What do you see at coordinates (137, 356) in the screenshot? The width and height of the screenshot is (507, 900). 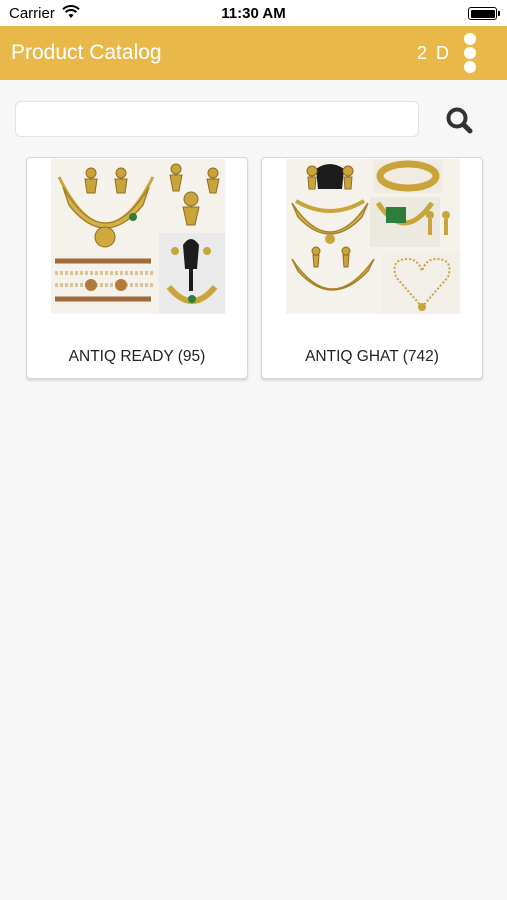 I see `category-label: ANTIQ READY (95)` at bounding box center [137, 356].